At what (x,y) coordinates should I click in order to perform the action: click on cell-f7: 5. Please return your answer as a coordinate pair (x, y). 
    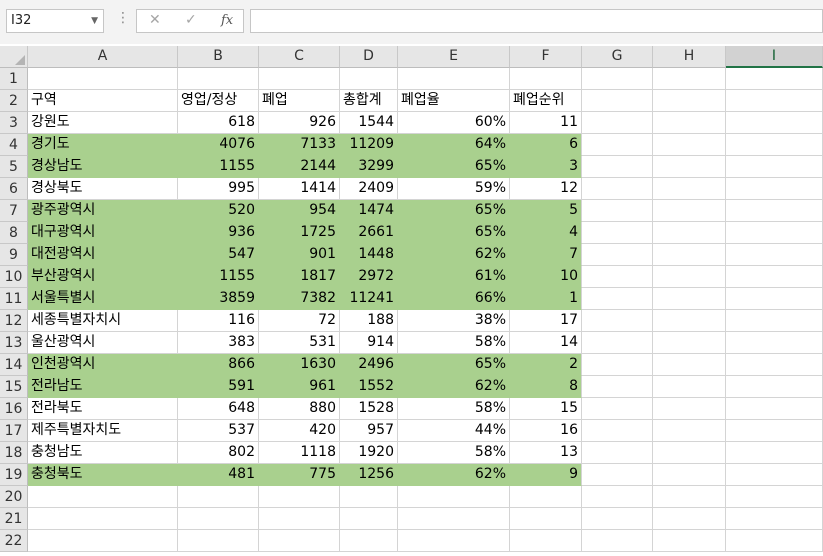
    Looking at the image, I should click on (546, 211).